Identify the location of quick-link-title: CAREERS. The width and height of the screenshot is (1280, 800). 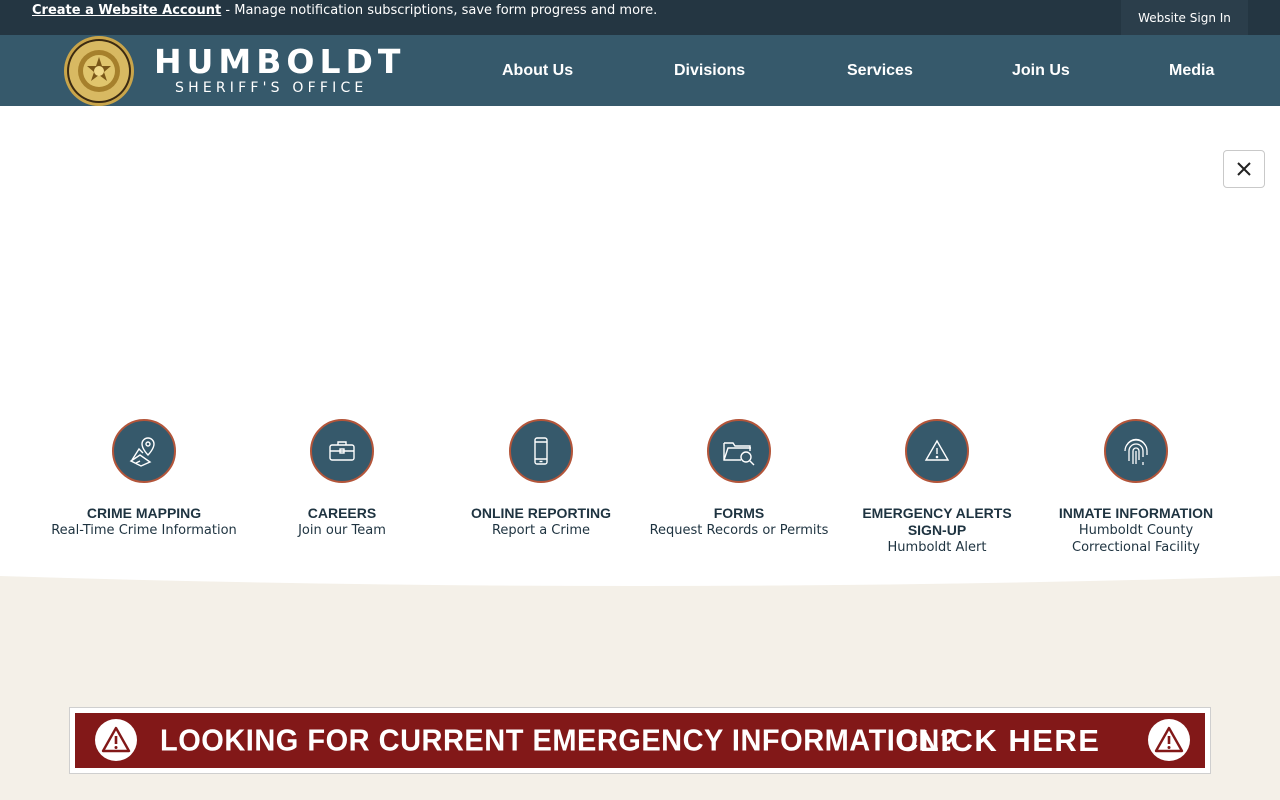
(342, 513).